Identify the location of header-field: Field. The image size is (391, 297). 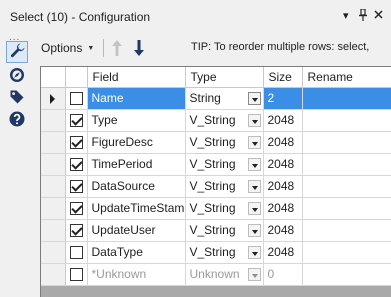
(136, 77).